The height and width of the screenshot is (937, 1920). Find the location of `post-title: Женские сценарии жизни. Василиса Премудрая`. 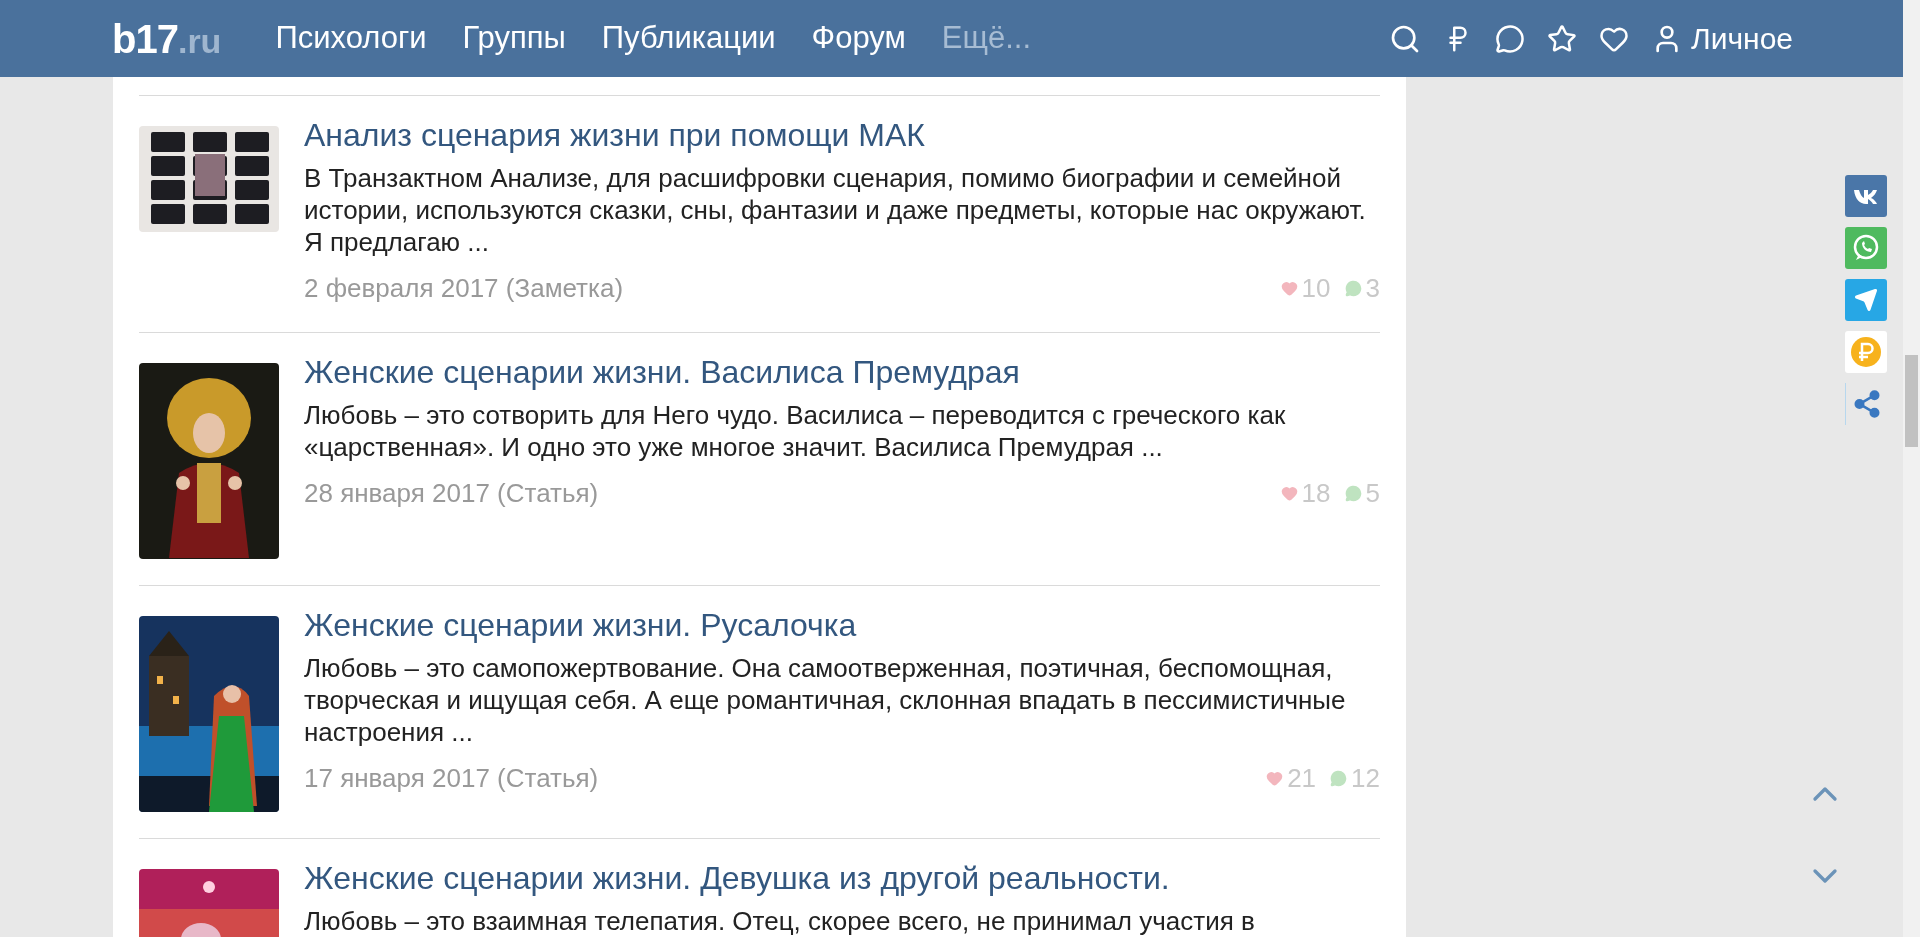

post-title: Женские сценарии жизни. Василиса Премудрая is located at coordinates (842, 372).